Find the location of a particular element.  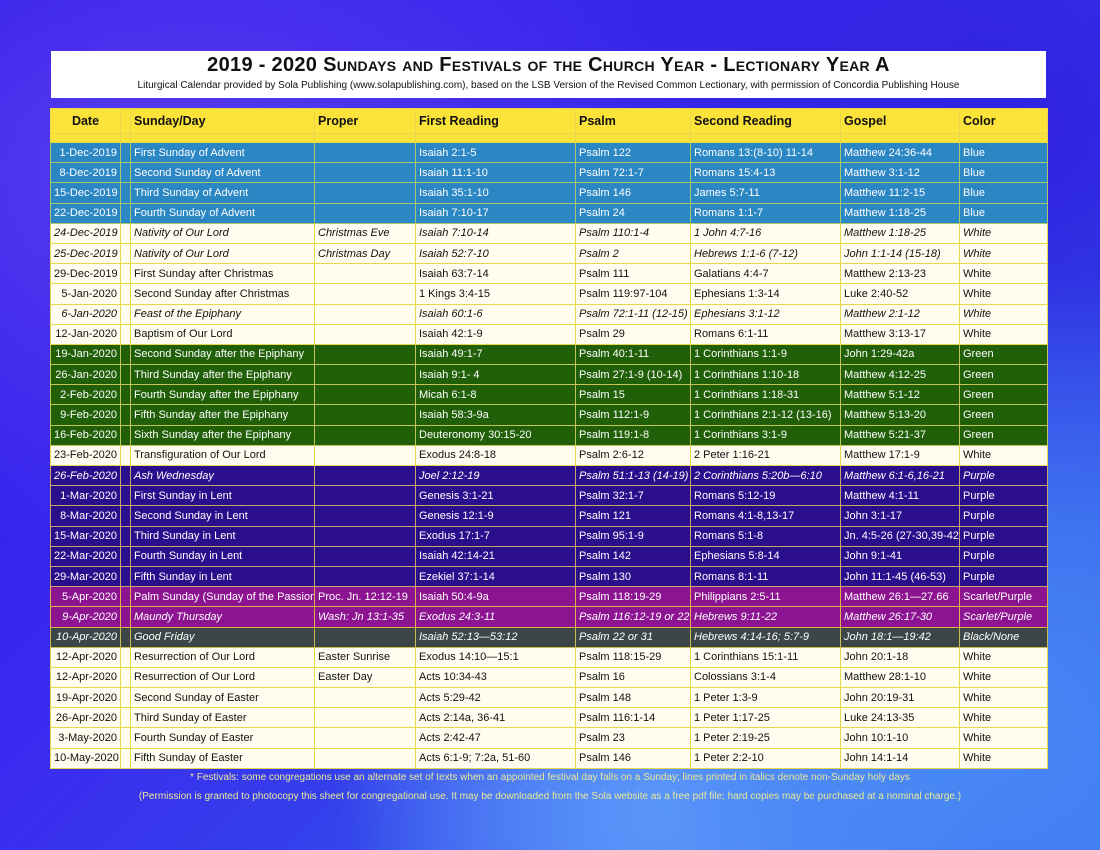

cell-first-reading: 1 Kings 3:4-15 is located at coordinates (495, 294).